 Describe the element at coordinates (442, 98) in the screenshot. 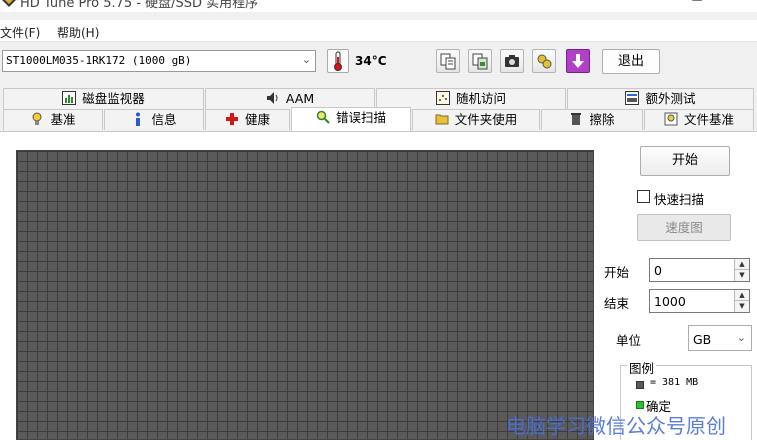

I see `random-access-icon` at that location.